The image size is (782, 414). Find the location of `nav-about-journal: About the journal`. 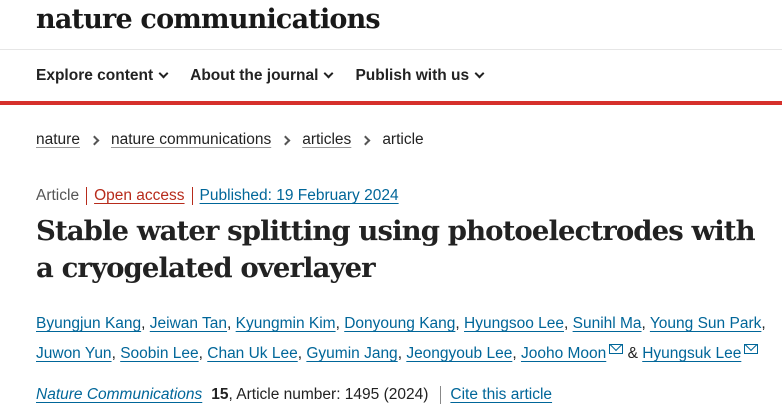

nav-about-journal: About the journal is located at coordinates (262, 75).